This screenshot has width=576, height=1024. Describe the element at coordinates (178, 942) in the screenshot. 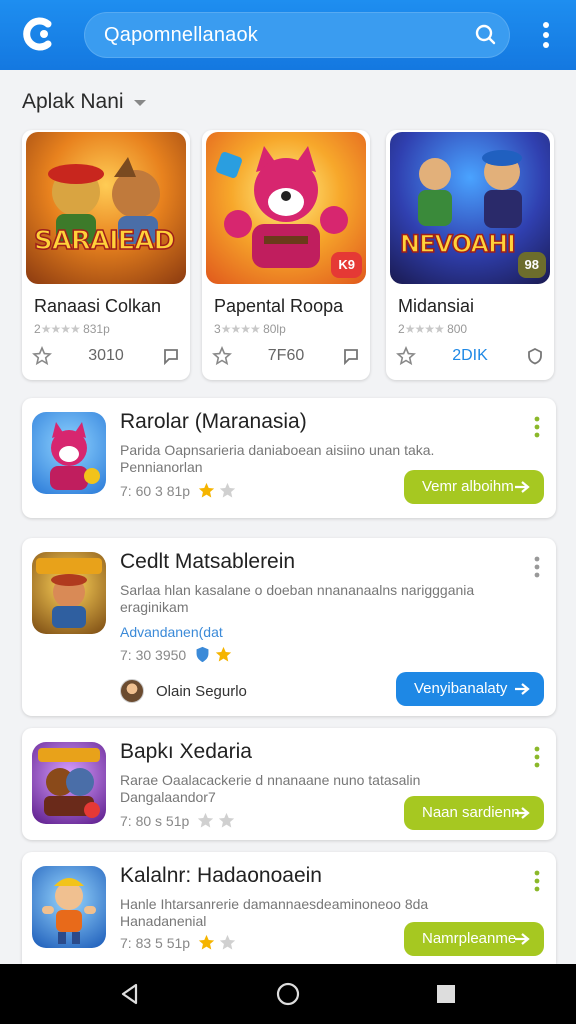

I see `item-rating: 7: 83 5 51p` at that location.